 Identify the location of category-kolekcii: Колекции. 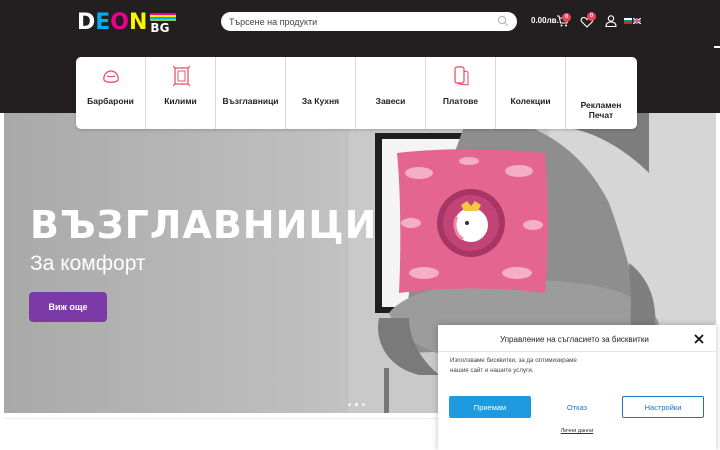
(531, 93).